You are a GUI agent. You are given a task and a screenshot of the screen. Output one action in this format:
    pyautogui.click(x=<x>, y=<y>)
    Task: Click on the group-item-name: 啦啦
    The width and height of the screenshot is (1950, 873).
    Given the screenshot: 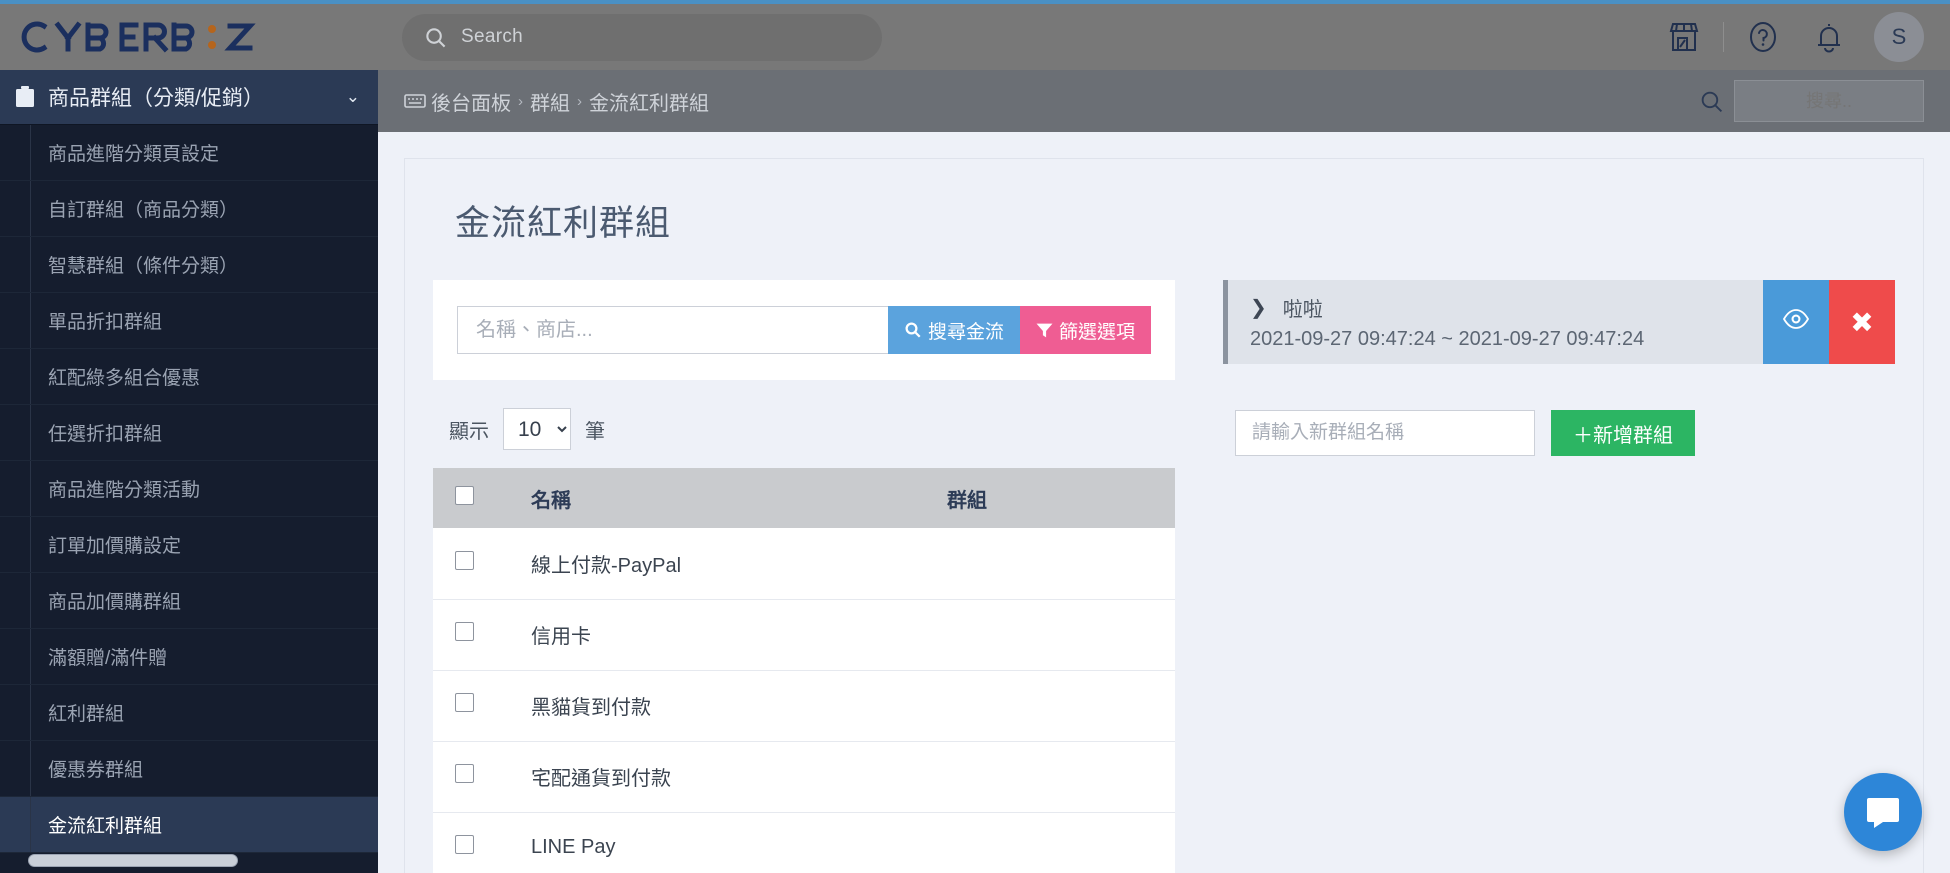 What is the action you would take?
    pyautogui.click(x=1302, y=310)
    